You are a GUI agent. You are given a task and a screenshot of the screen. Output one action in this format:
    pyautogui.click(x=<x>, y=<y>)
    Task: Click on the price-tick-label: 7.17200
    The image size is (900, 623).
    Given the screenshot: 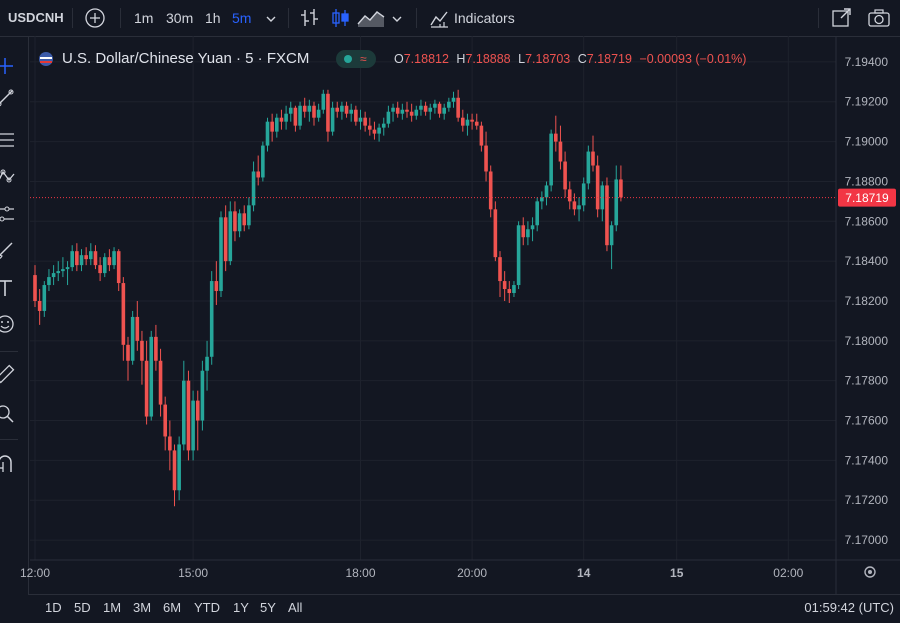 What is the action you would take?
    pyautogui.click(x=867, y=500)
    